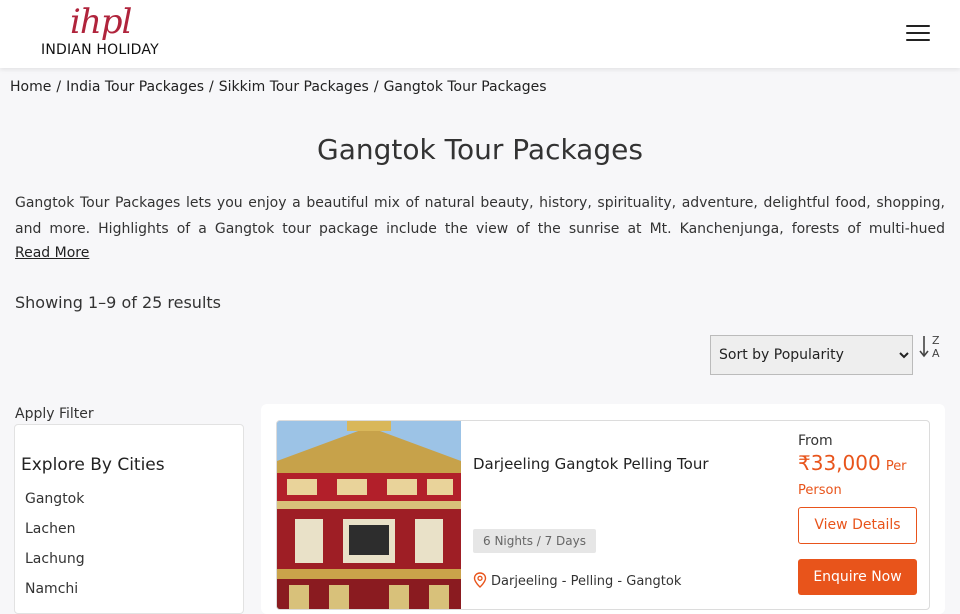 Image resolution: width=960 pixels, height=614 pixels. I want to click on hamburger-menu-icon, so click(919, 33).